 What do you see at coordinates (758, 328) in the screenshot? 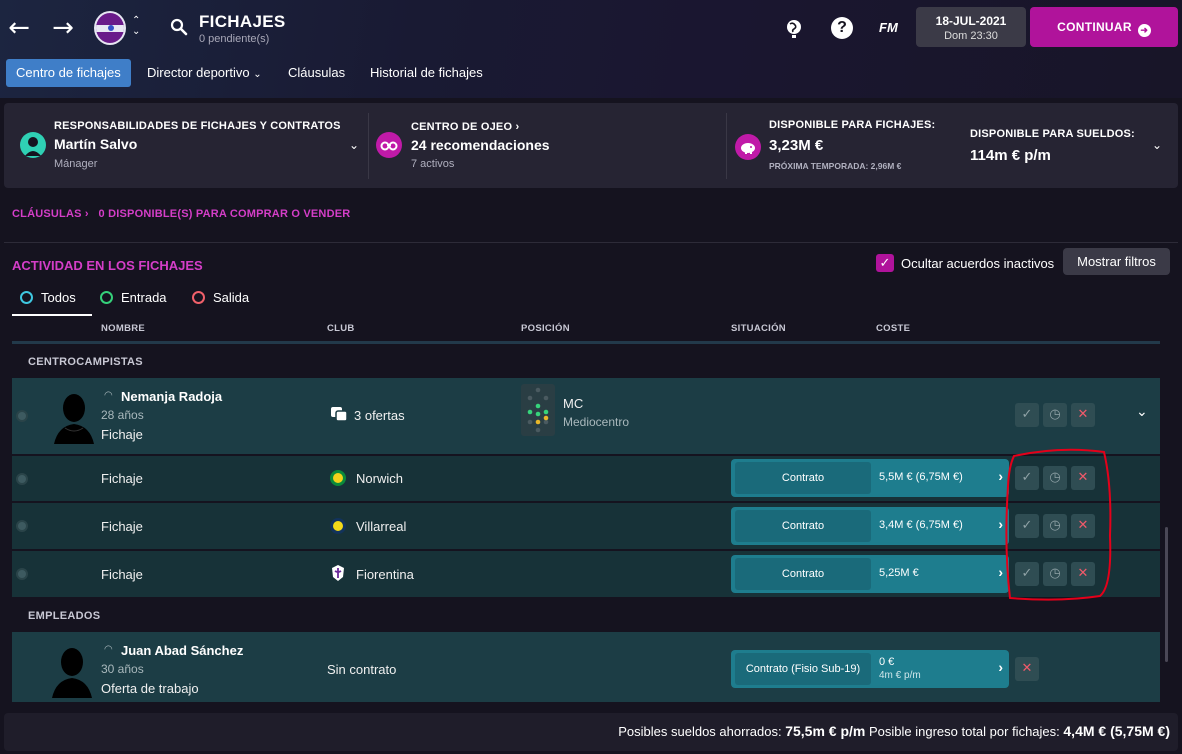
I see `column-header-situacion: SITUACIÓN` at bounding box center [758, 328].